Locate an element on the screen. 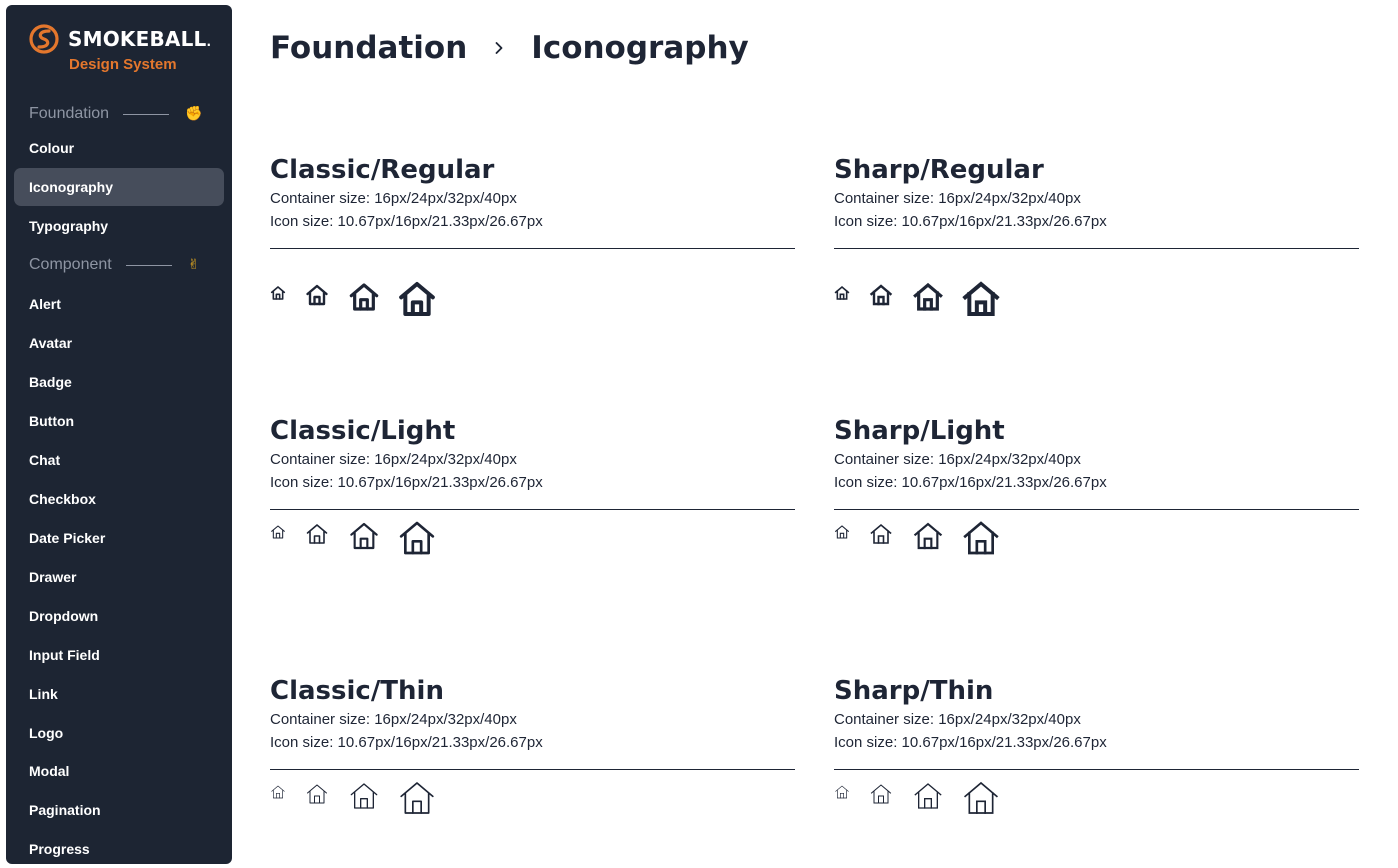  smokeball-logo-icon is located at coordinates (44, 39).